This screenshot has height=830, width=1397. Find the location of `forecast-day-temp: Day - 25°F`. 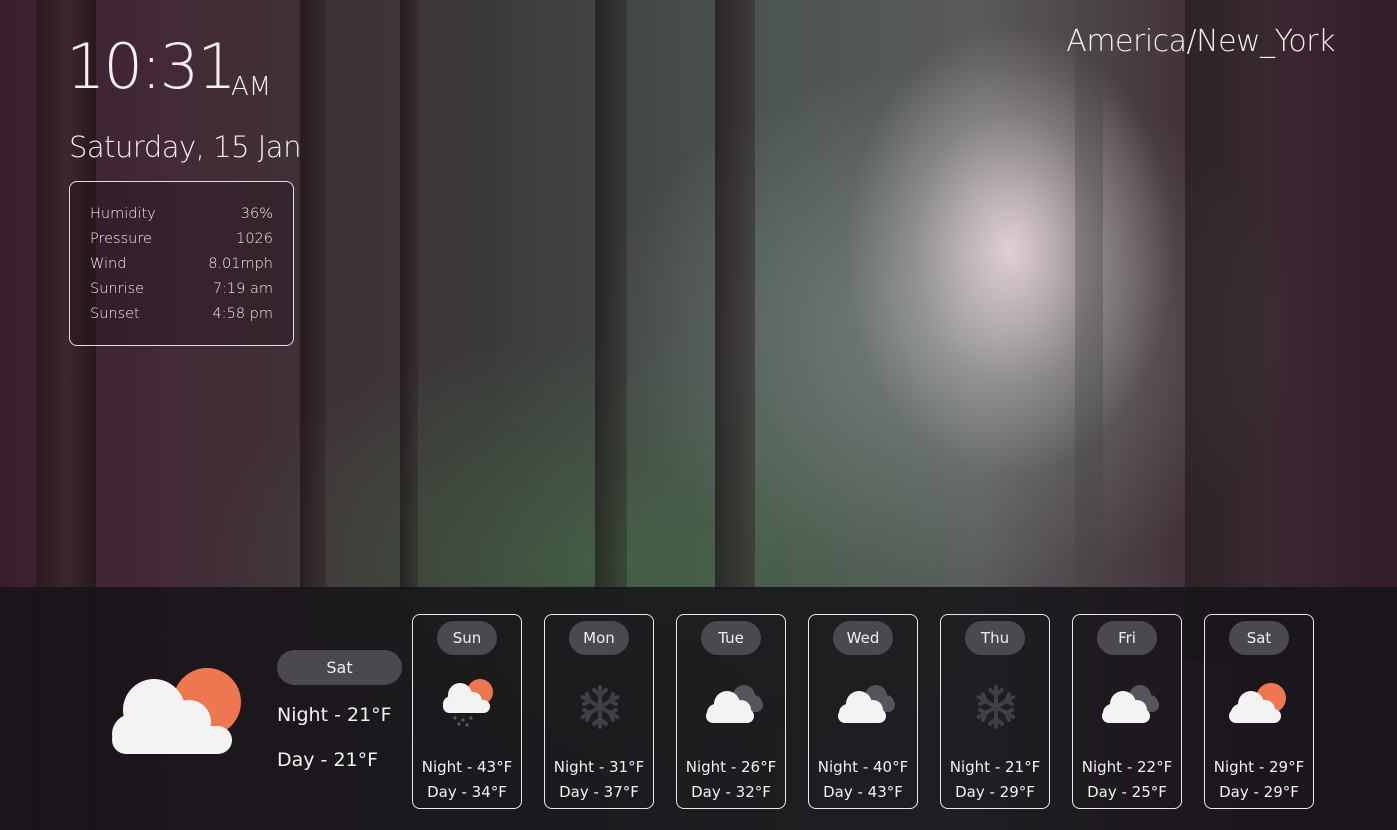

forecast-day-temp: Day - 25°F is located at coordinates (1127, 792).